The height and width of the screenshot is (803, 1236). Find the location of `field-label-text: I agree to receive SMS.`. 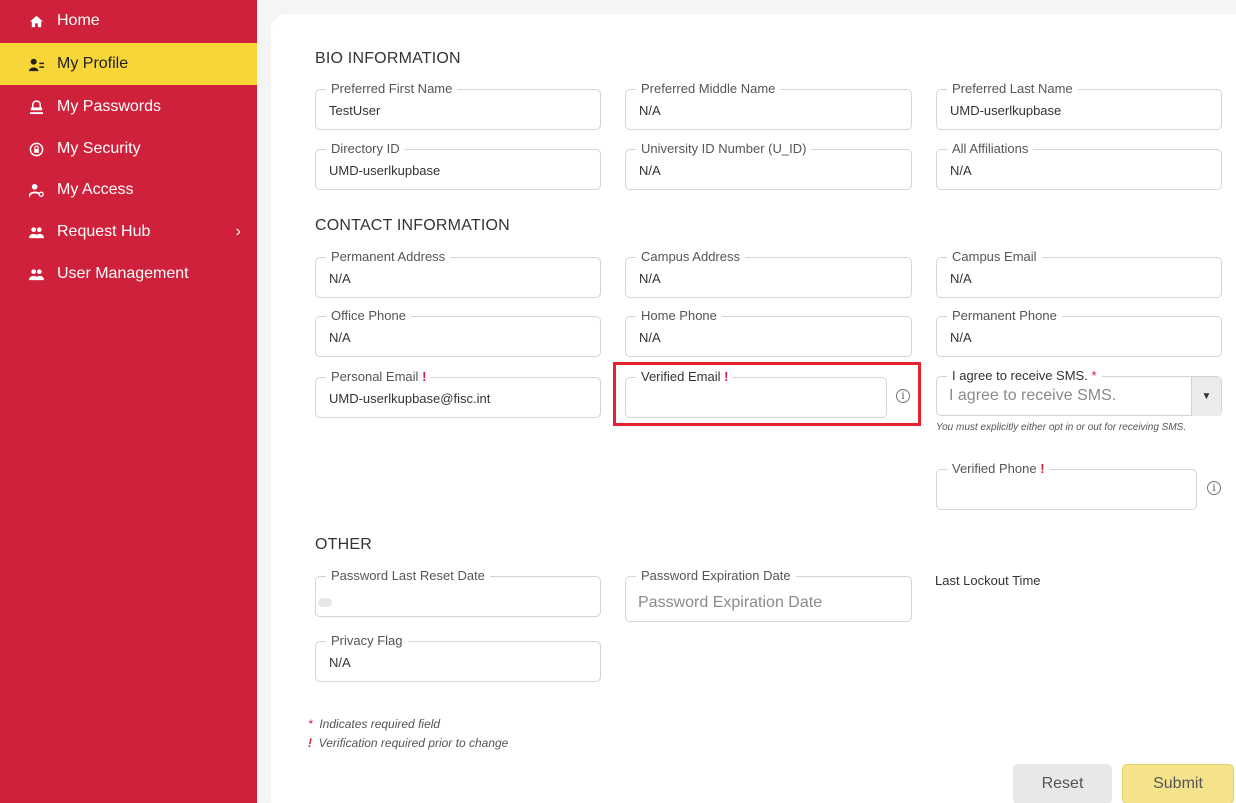

field-label-text: I agree to receive SMS. is located at coordinates (1020, 375).